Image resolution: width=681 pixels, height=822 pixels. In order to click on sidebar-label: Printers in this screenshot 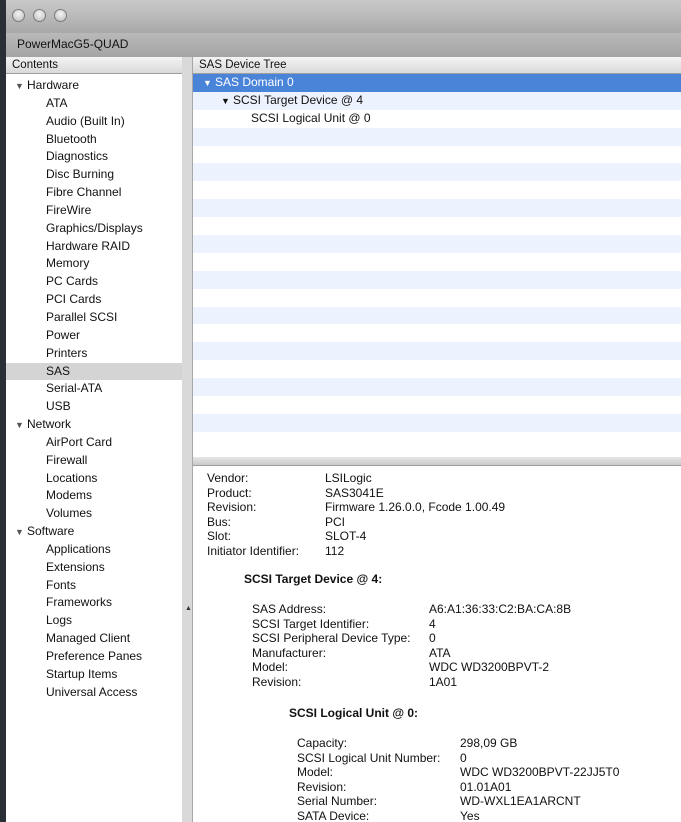, I will do `click(67, 352)`.